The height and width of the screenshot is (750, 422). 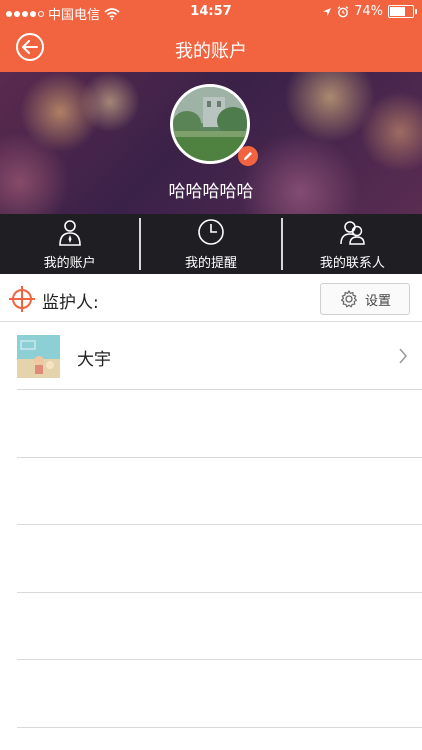 What do you see at coordinates (377, 301) in the screenshot?
I see `settings-label: 设置` at bounding box center [377, 301].